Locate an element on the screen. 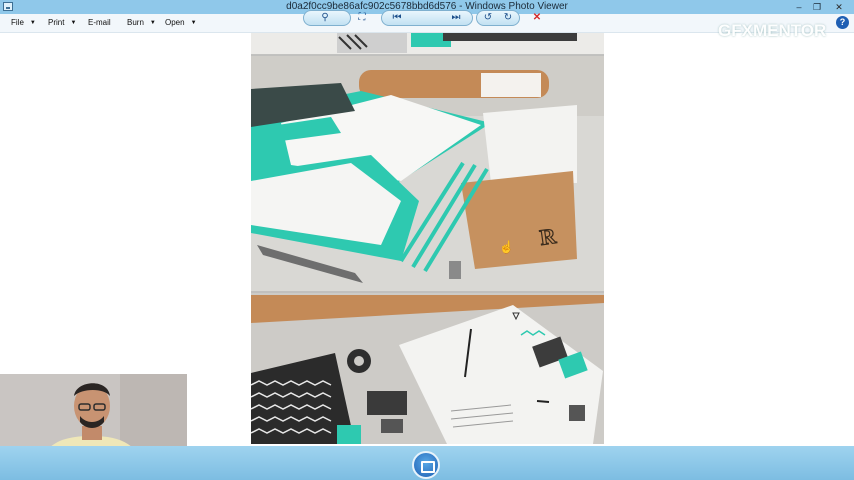 The image size is (854, 480). rotate-cw-icon: ↻ is located at coordinates (508, 18).